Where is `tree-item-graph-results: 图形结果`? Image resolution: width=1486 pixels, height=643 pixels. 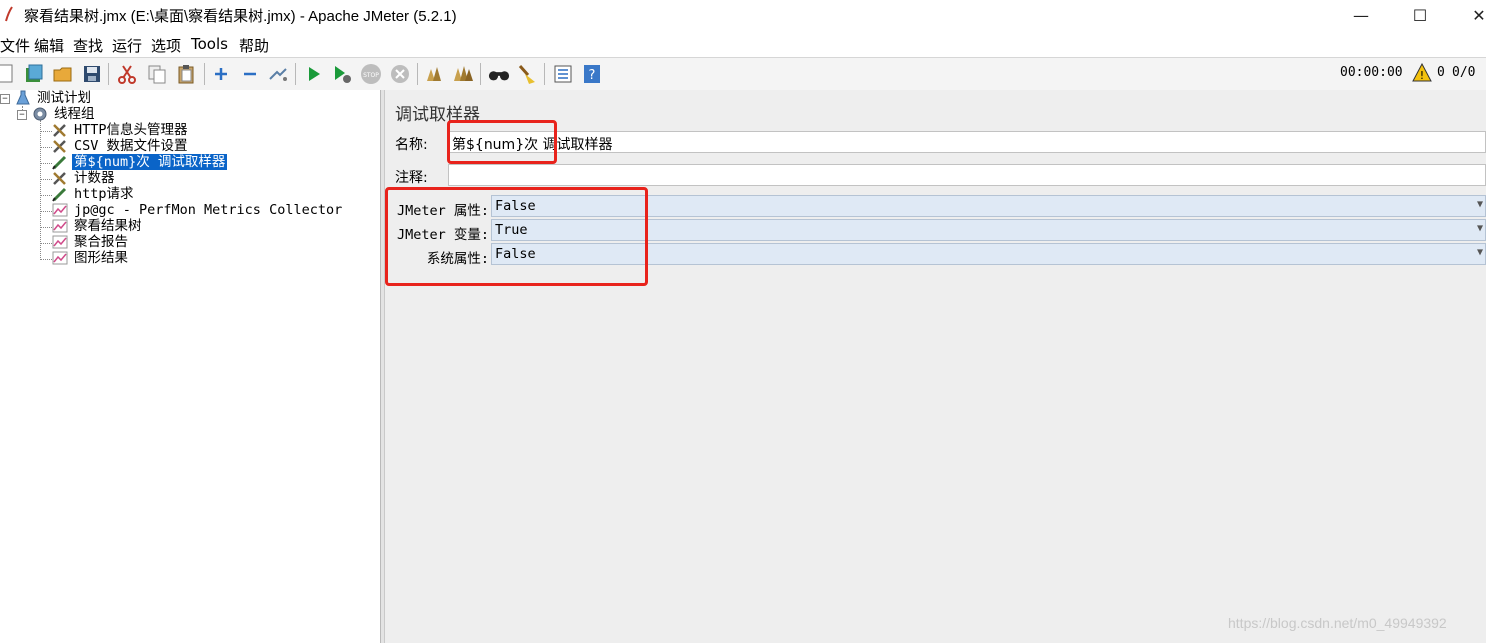
tree-item-graph-results: 图形结果 is located at coordinates (90, 258).